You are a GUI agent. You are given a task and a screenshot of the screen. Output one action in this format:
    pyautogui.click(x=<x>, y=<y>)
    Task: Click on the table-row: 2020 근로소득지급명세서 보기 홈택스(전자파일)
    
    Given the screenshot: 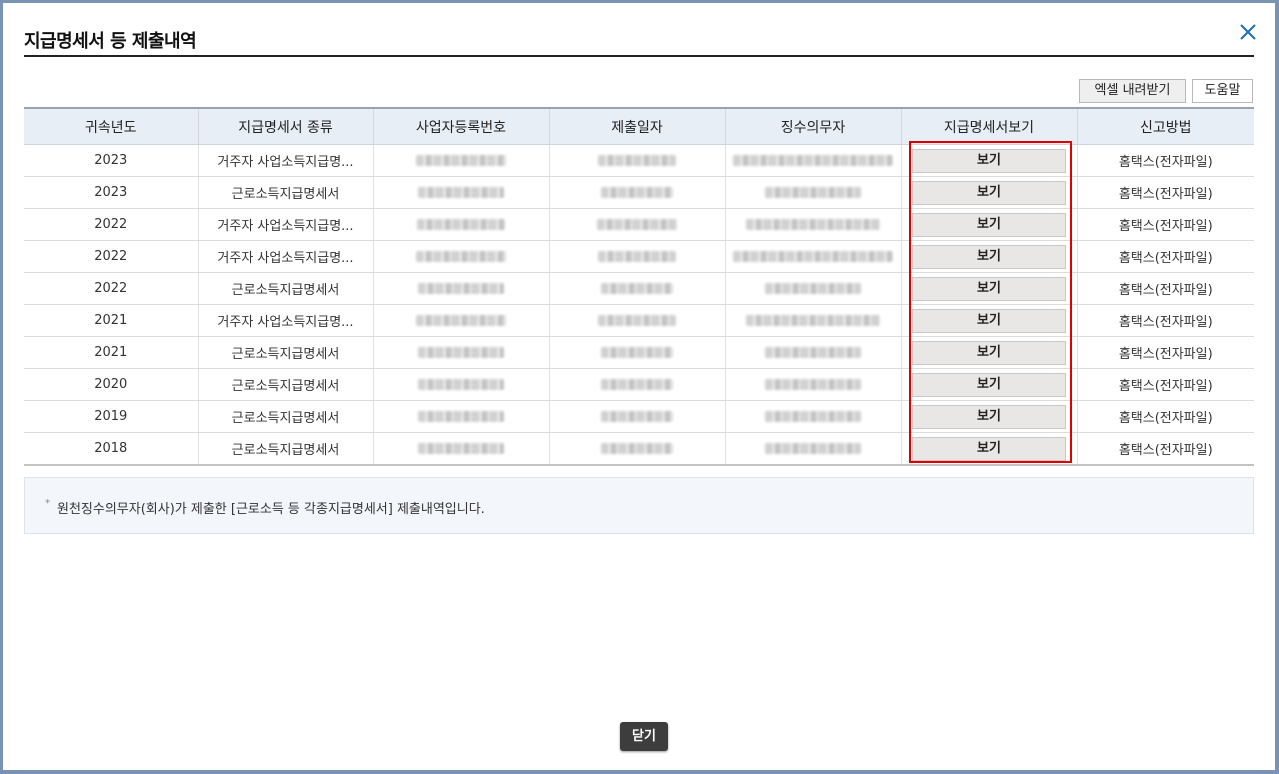 What is the action you would take?
    pyautogui.click(x=639, y=384)
    